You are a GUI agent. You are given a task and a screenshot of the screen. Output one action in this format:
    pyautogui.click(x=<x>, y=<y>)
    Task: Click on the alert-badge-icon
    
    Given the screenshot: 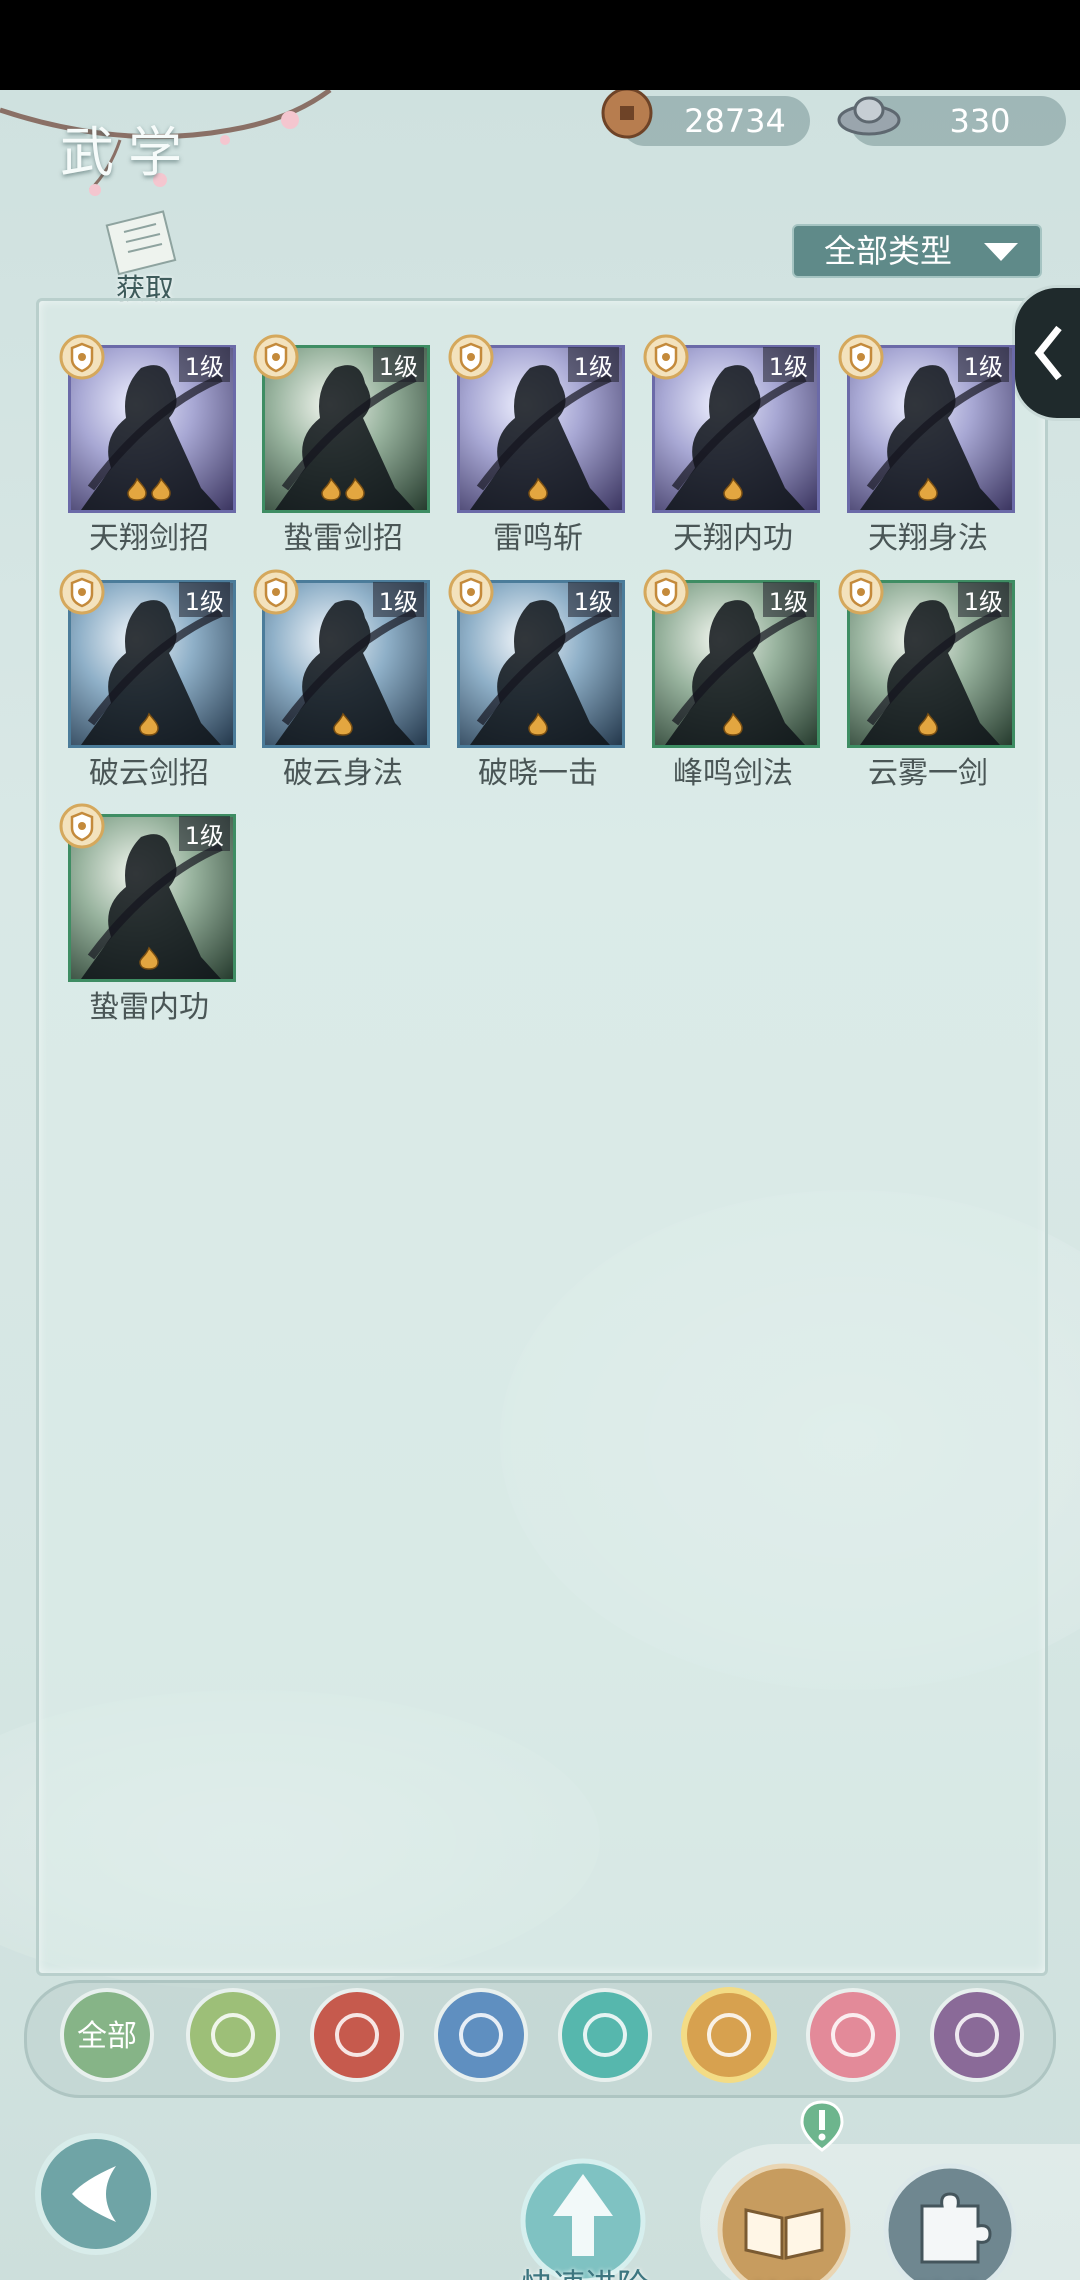 What is the action you would take?
    pyautogui.click(x=822, y=2126)
    